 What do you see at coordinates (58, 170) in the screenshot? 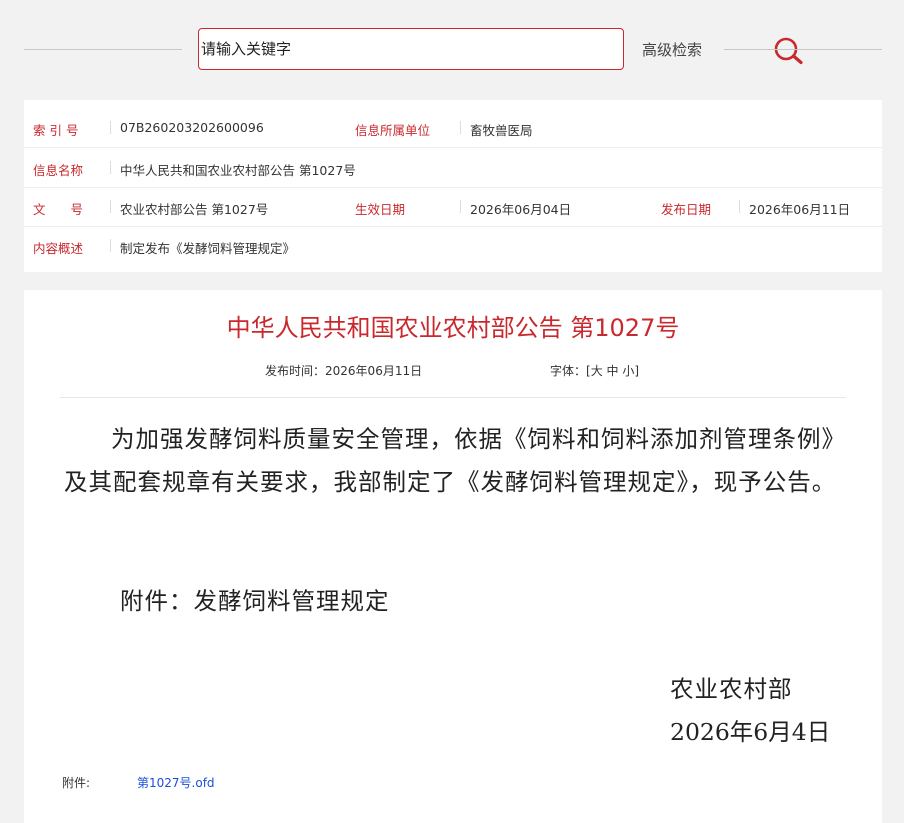
I see `name-label: 信息名称` at bounding box center [58, 170].